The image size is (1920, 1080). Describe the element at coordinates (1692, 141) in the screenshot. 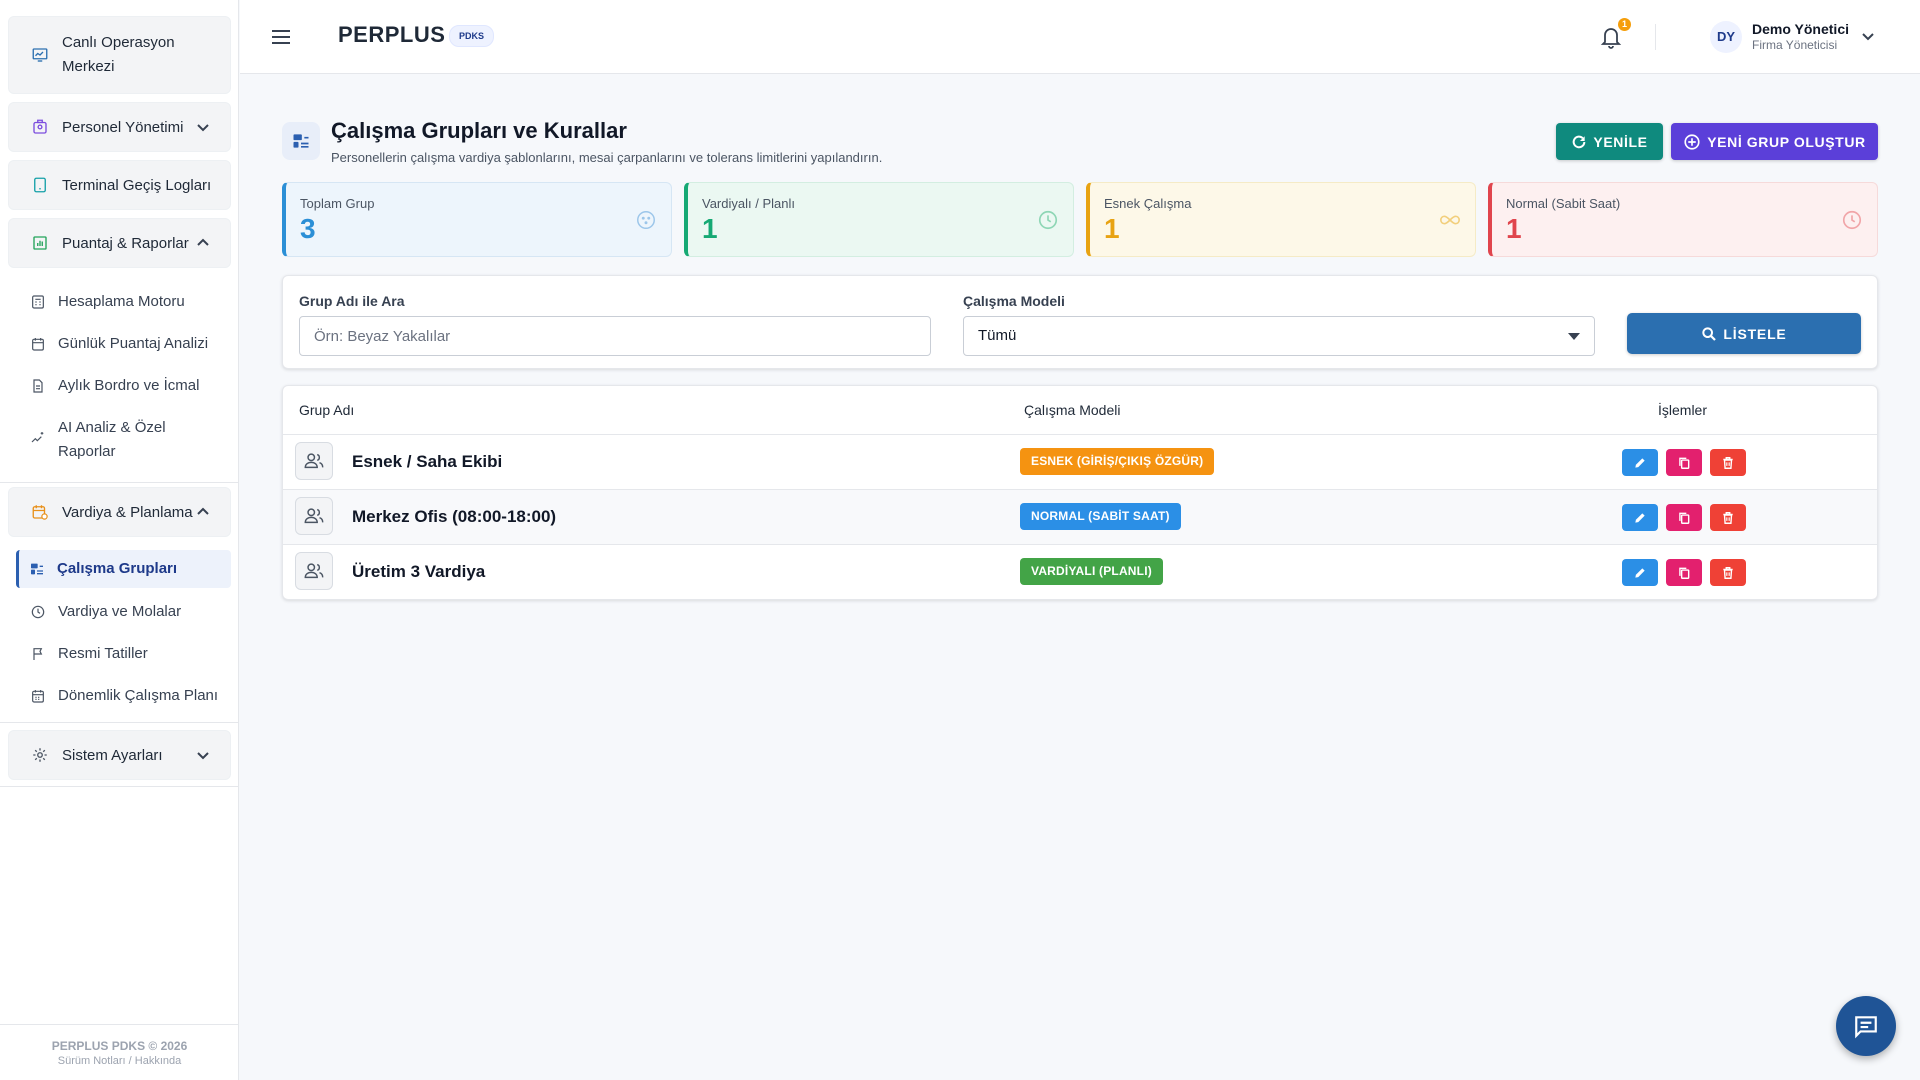

I see `plus-circle-icon` at that location.